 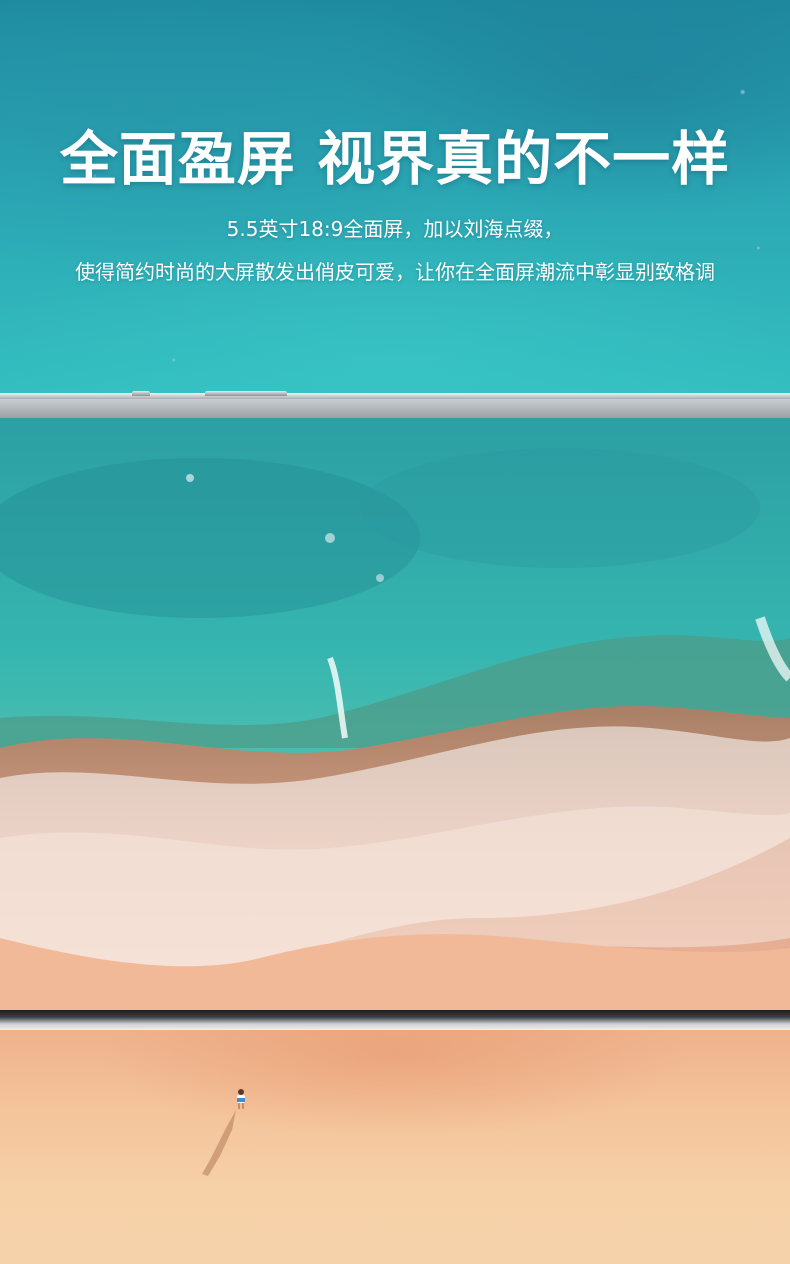 What do you see at coordinates (395, 396) in the screenshot?
I see `phone-top-edge` at bounding box center [395, 396].